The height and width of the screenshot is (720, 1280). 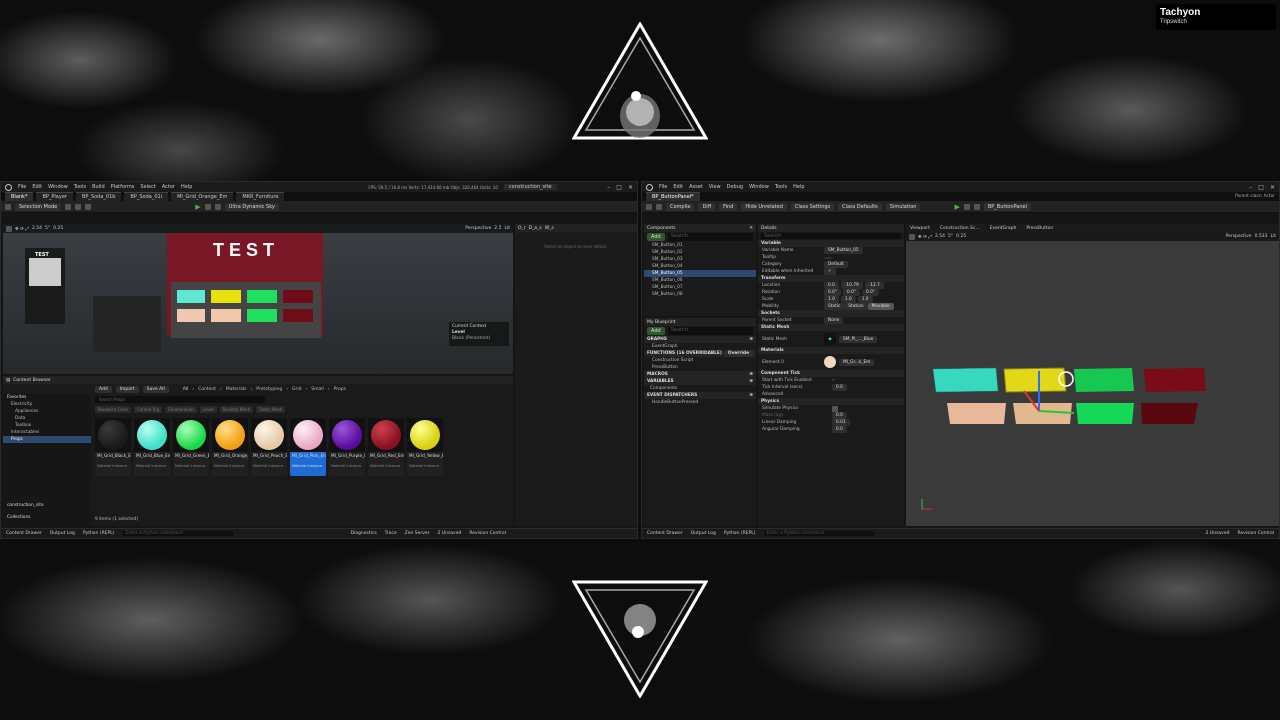 I want to click on asset-tile: MI_Grid_Peach_Em Material Instance, so click(x=269, y=447).